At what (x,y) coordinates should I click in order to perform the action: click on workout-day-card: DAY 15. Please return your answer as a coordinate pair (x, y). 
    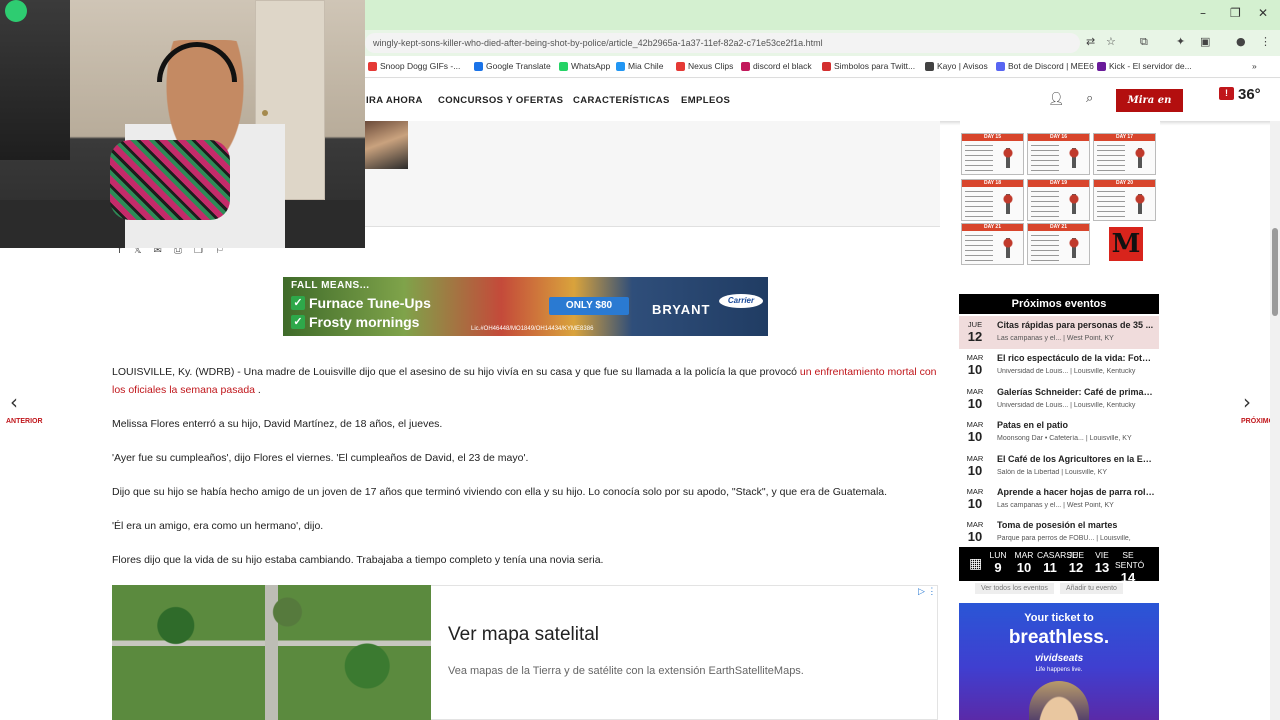
    Looking at the image, I should click on (992, 154).